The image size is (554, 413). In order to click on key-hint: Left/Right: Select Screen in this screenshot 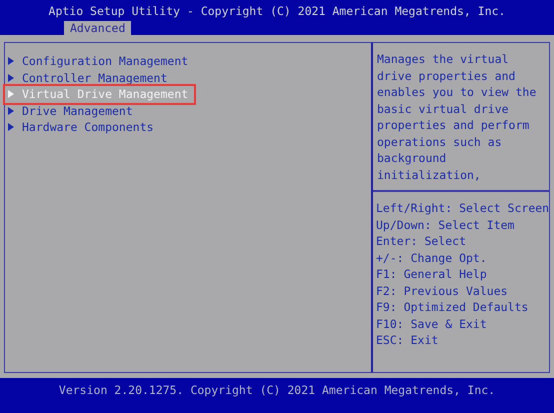, I will do `click(463, 208)`.